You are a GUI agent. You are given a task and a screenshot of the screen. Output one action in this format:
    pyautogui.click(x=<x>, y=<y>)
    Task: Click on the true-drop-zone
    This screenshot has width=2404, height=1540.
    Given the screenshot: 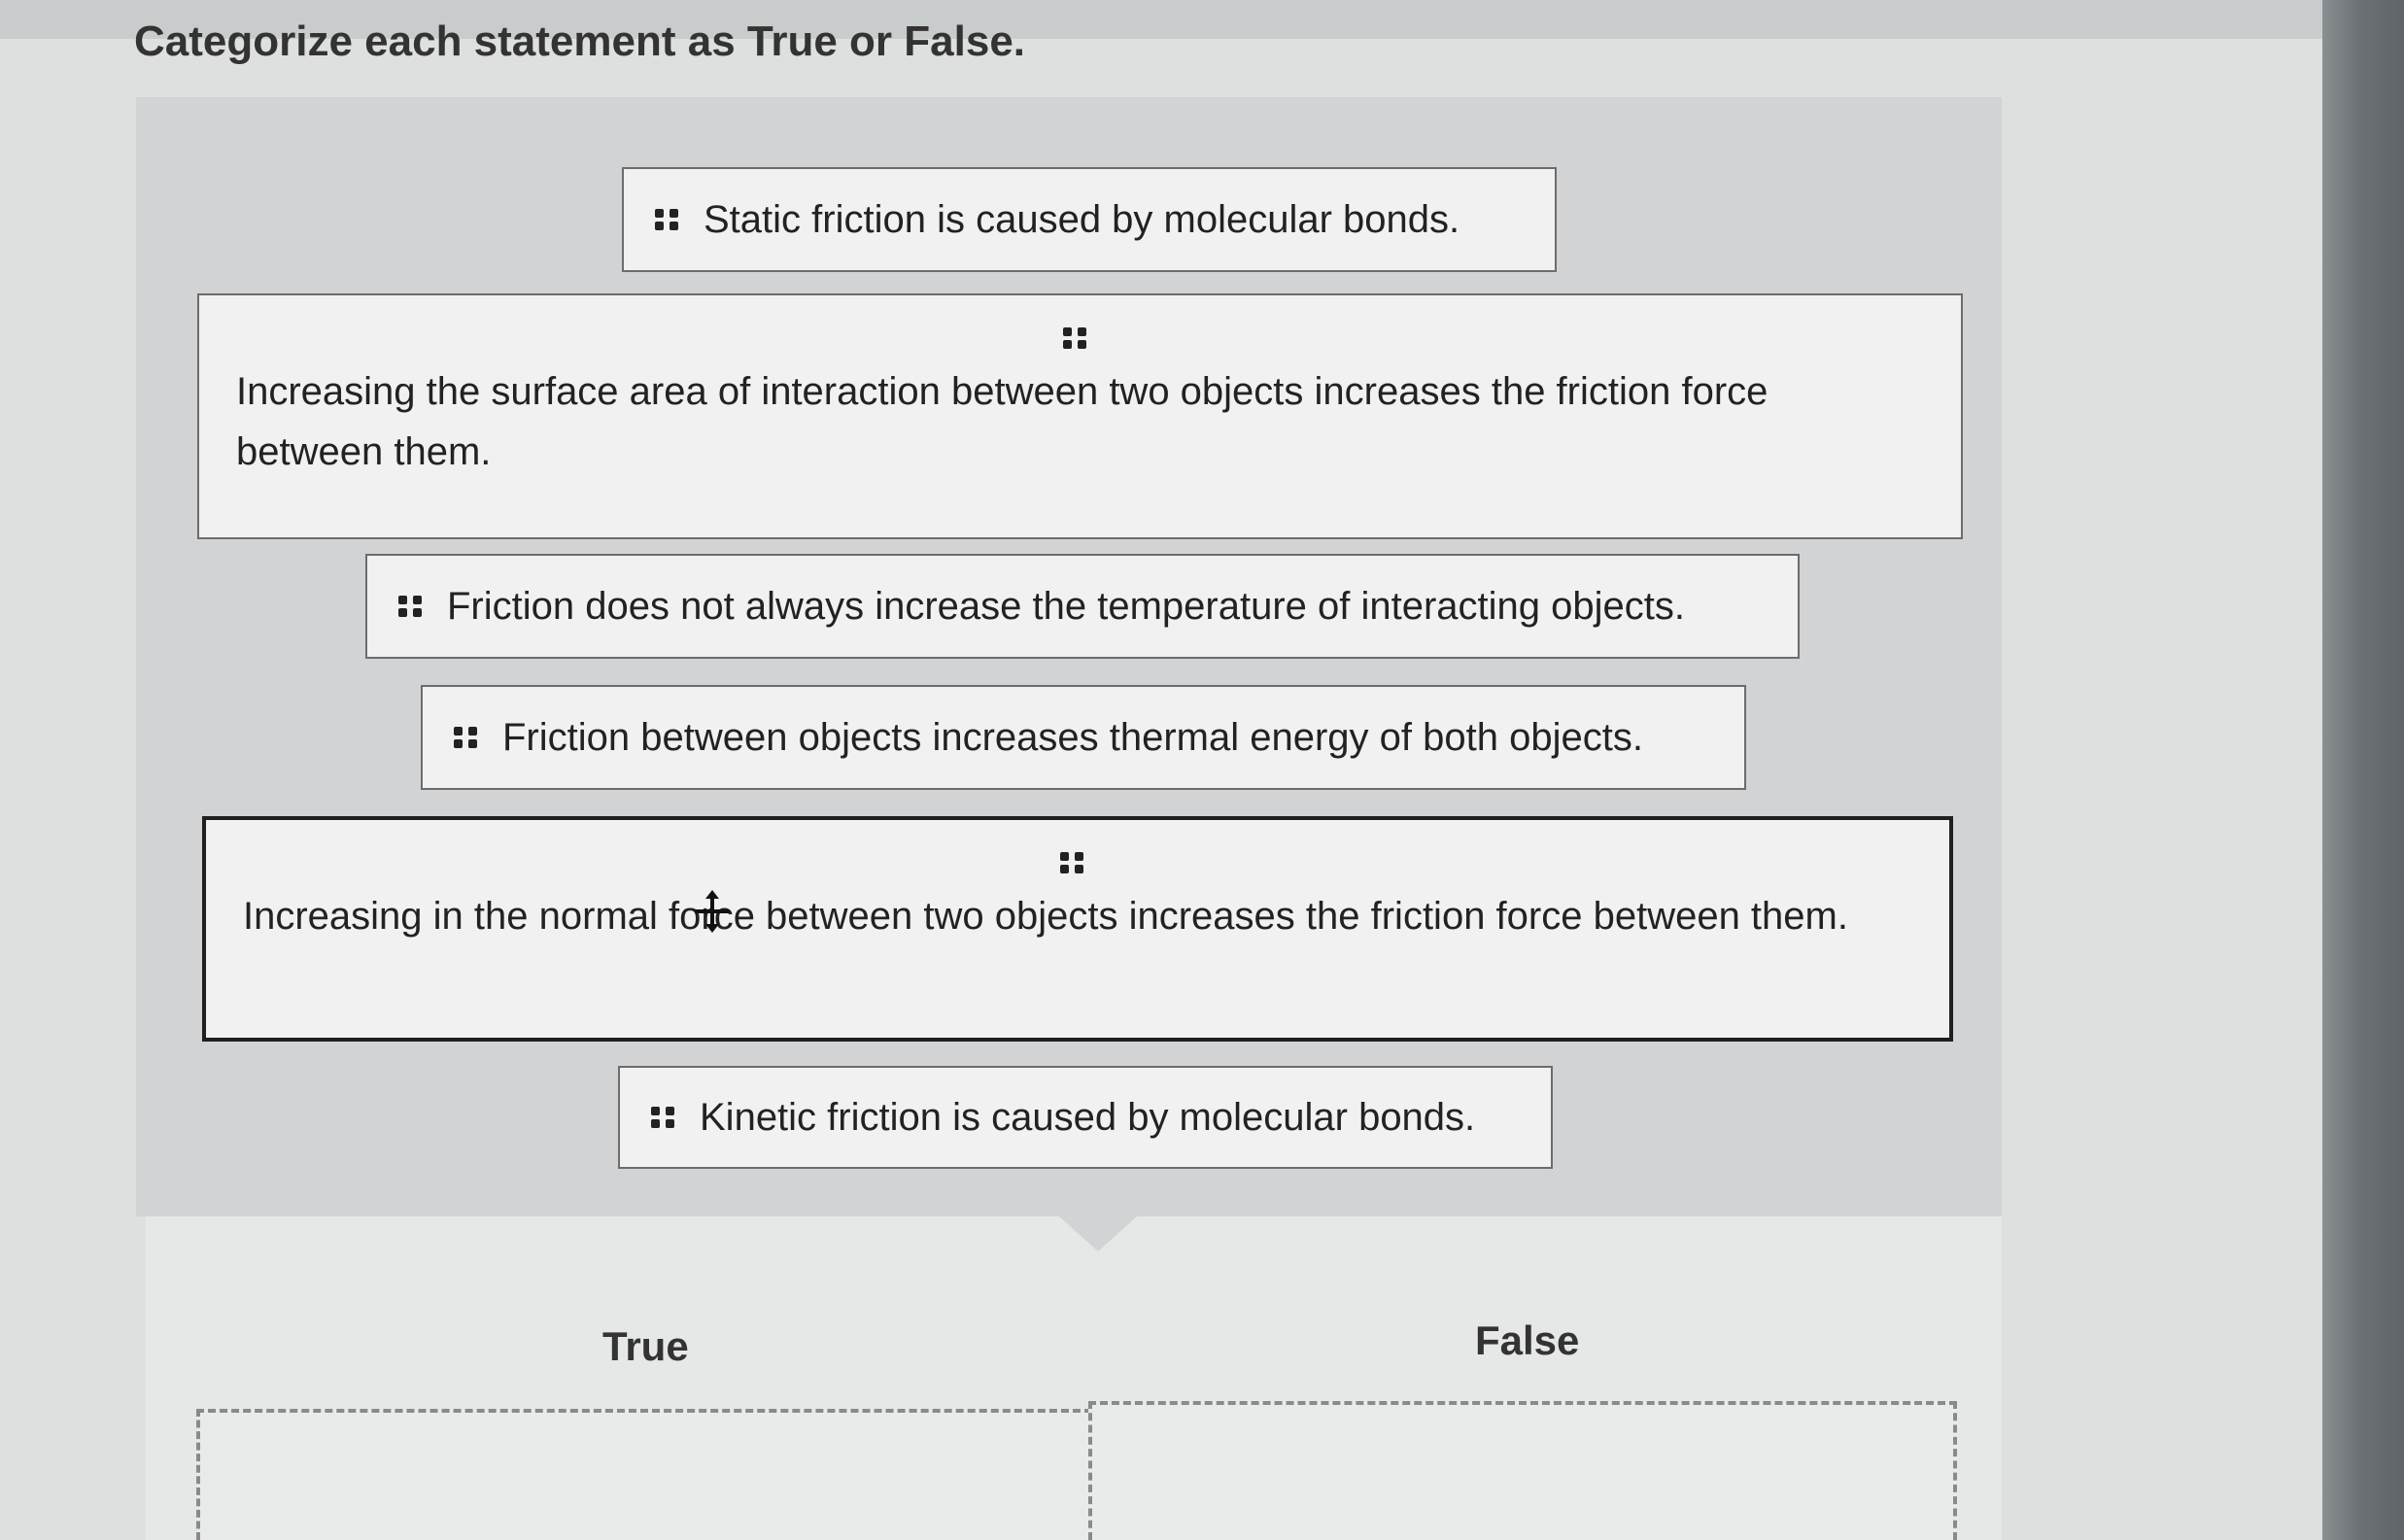 What is the action you would take?
    pyautogui.click(x=644, y=1474)
    